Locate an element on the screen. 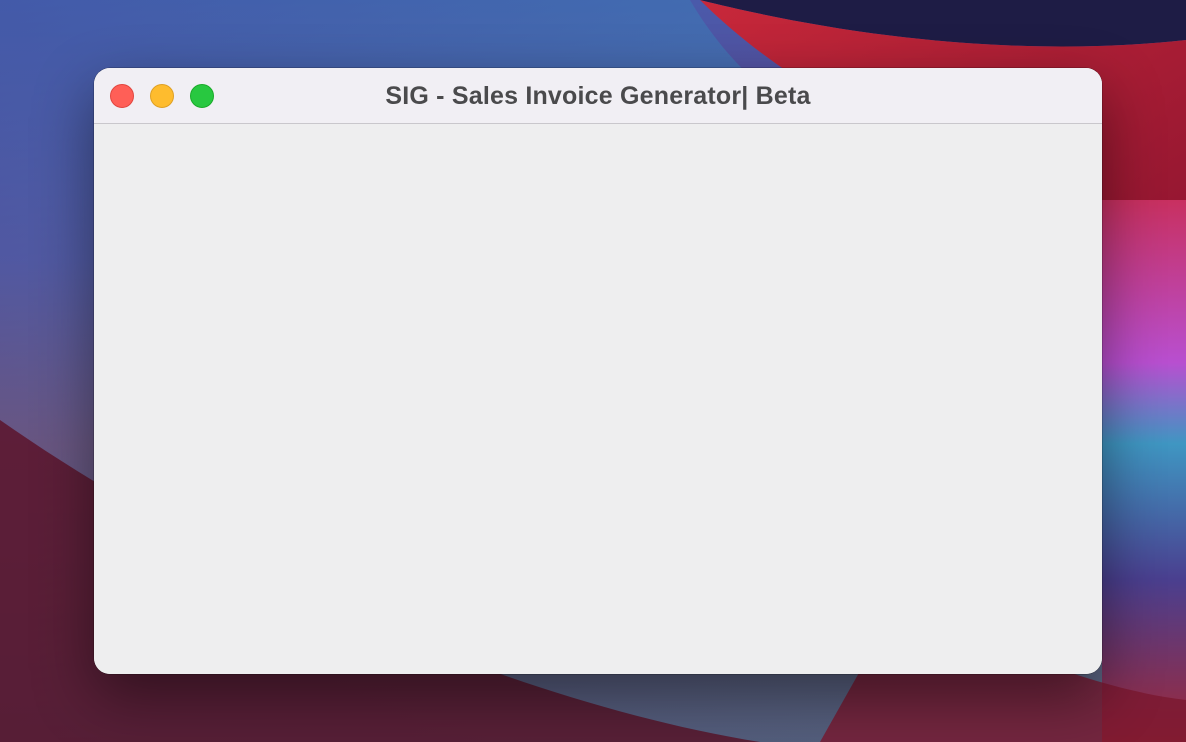  title-bar: SIG - Sales Invoice Generator| Beta is located at coordinates (598, 96).